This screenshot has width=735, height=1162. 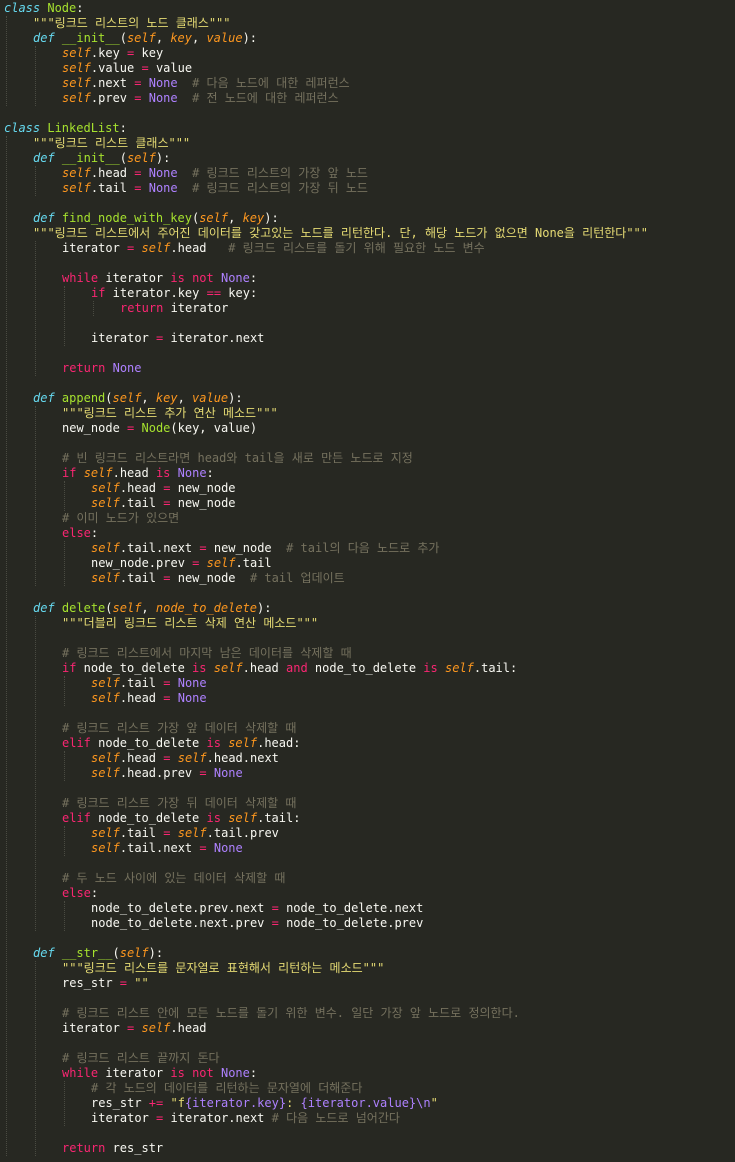 I want to click on string-token: """링크드 리스트 추가 연산 메소드""", so click(x=170, y=413).